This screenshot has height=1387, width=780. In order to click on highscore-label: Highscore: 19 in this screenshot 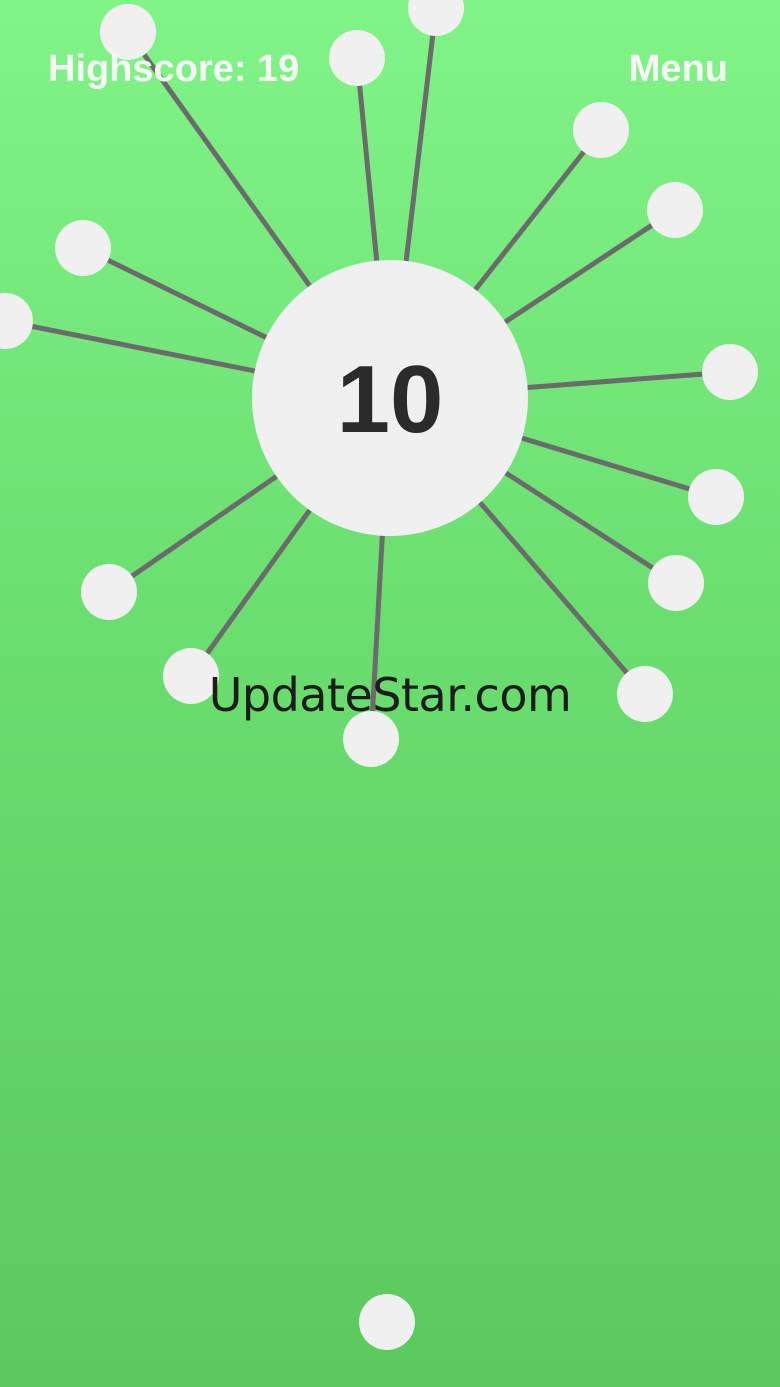, I will do `click(174, 69)`.